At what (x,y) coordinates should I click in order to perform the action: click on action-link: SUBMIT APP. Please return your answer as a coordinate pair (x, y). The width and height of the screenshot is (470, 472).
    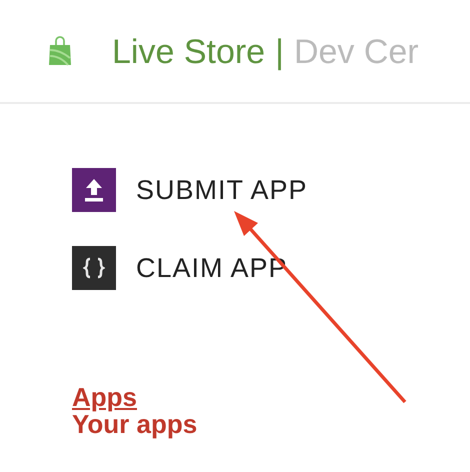
    Looking at the image, I should click on (222, 190).